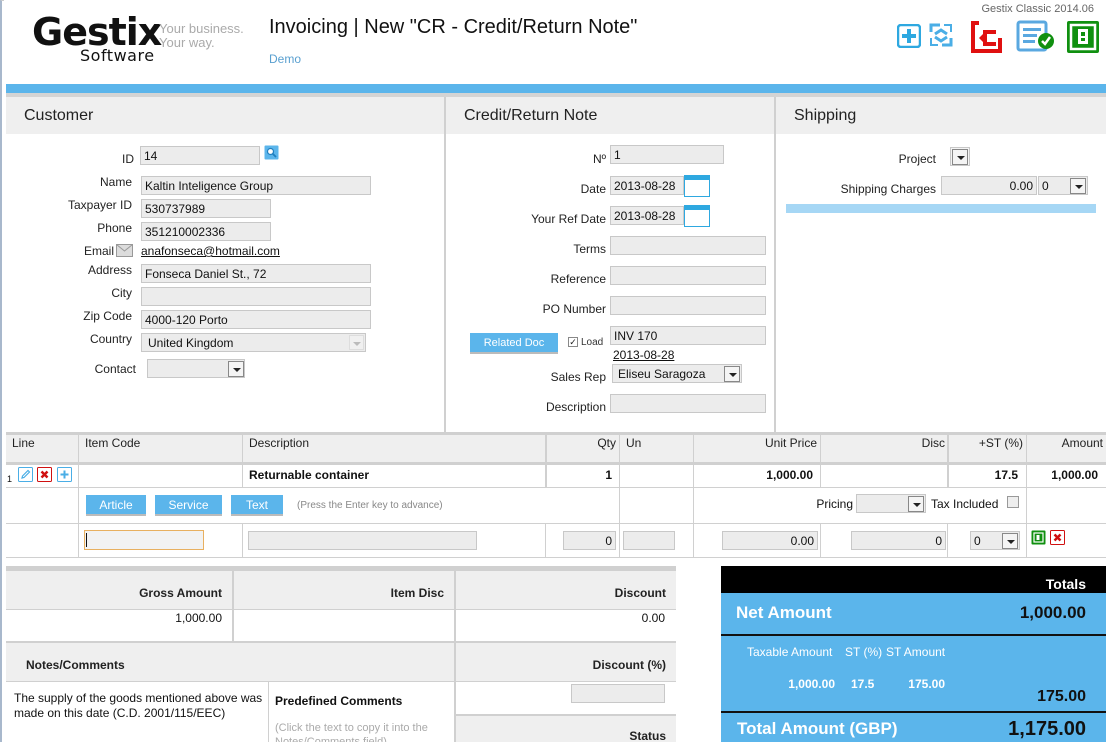  I want to click on terms-label: Terms, so click(589, 249).